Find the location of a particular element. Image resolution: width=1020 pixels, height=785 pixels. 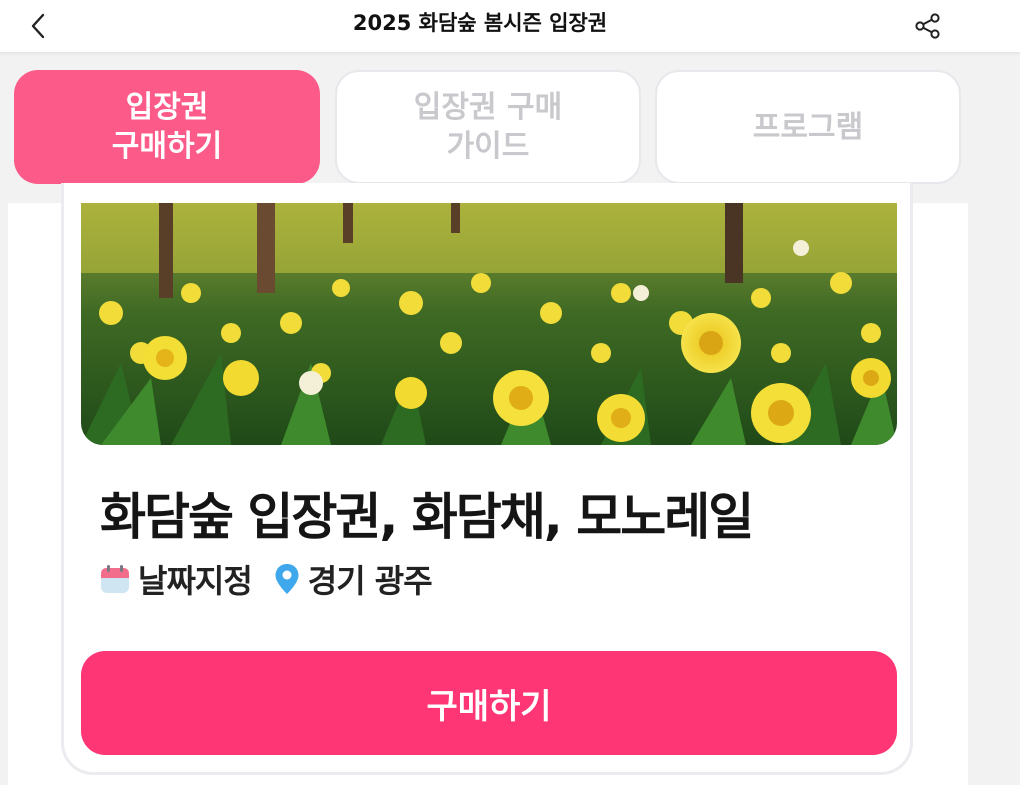

tab-label: 입장권 구매 가이드 is located at coordinates (488, 127).